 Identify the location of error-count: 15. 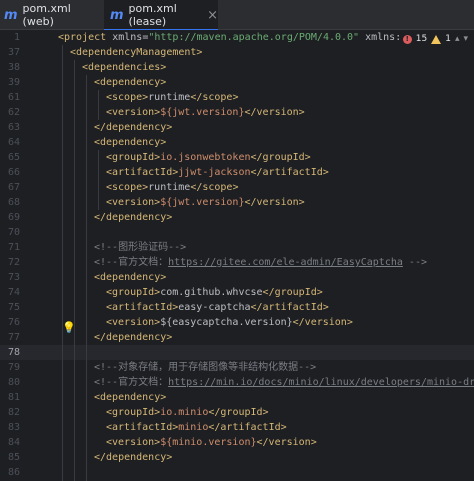
(421, 39).